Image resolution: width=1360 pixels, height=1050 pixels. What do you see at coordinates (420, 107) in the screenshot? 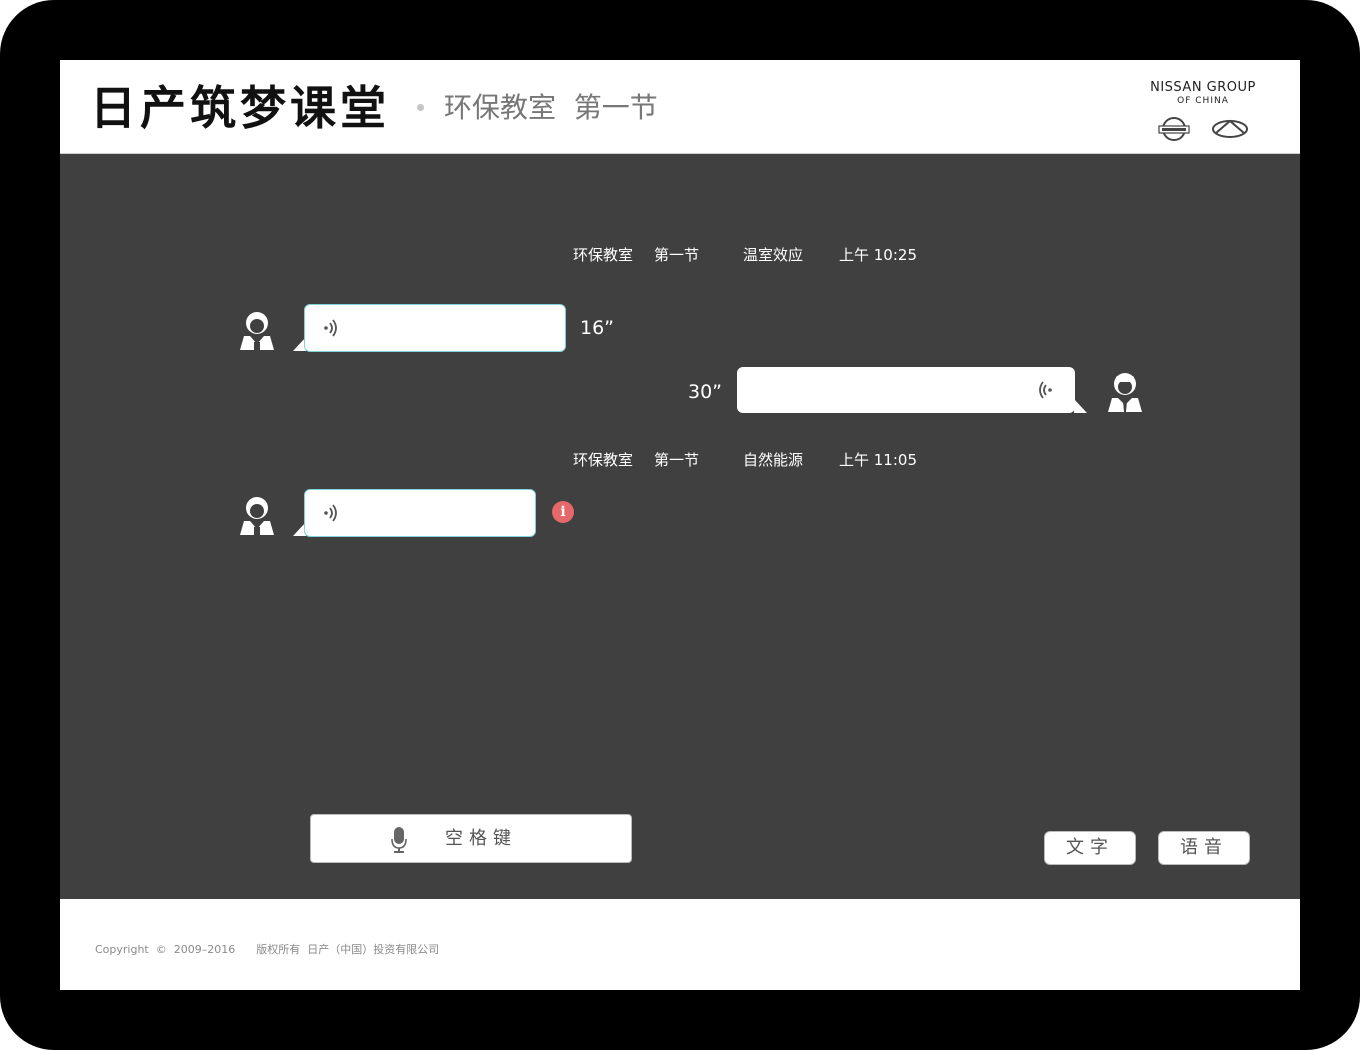
I see `title-separator-dot` at bounding box center [420, 107].